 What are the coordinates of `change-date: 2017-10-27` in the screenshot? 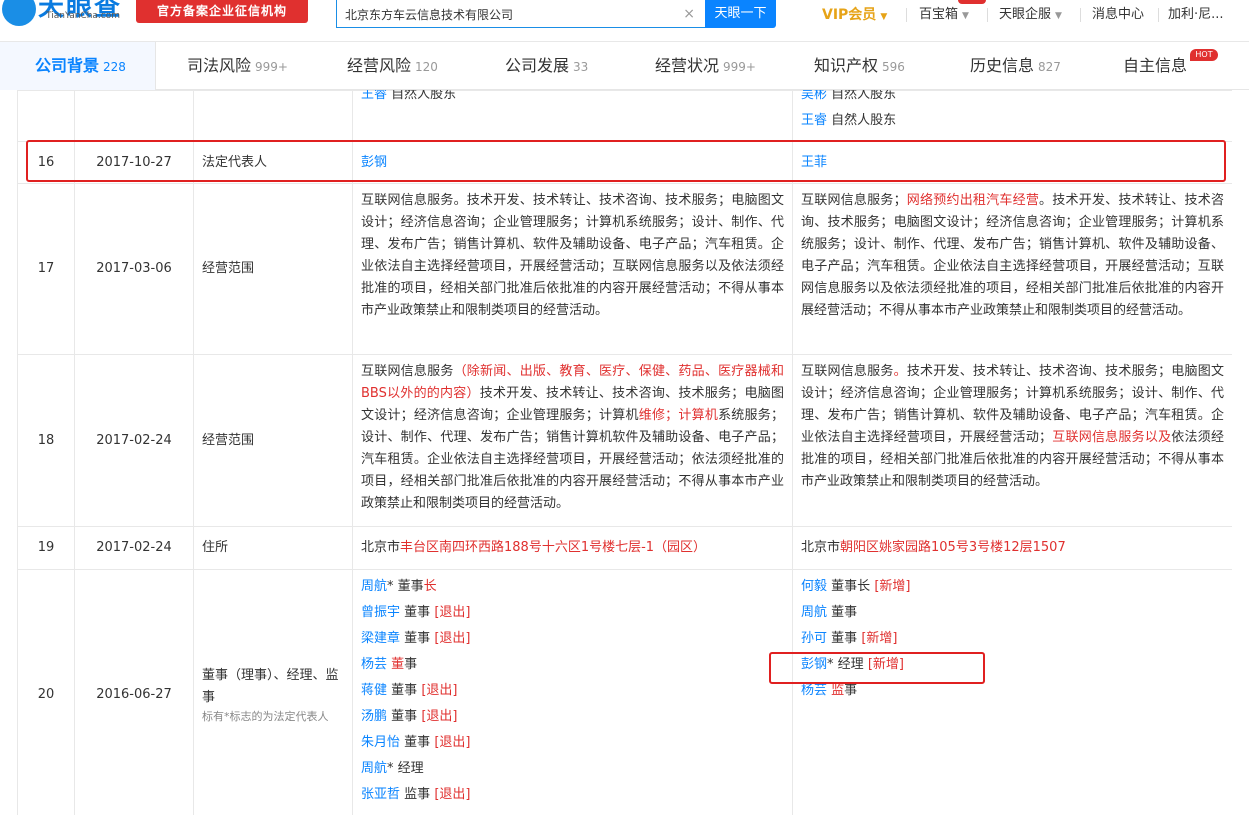 It's located at (134, 162).